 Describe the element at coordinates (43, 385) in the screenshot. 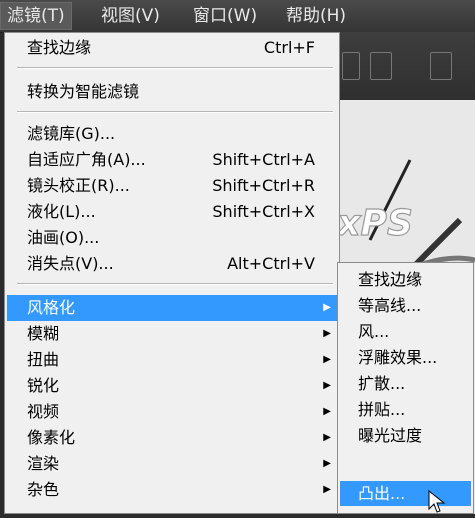

I see `menu-item-label: 锐化` at that location.